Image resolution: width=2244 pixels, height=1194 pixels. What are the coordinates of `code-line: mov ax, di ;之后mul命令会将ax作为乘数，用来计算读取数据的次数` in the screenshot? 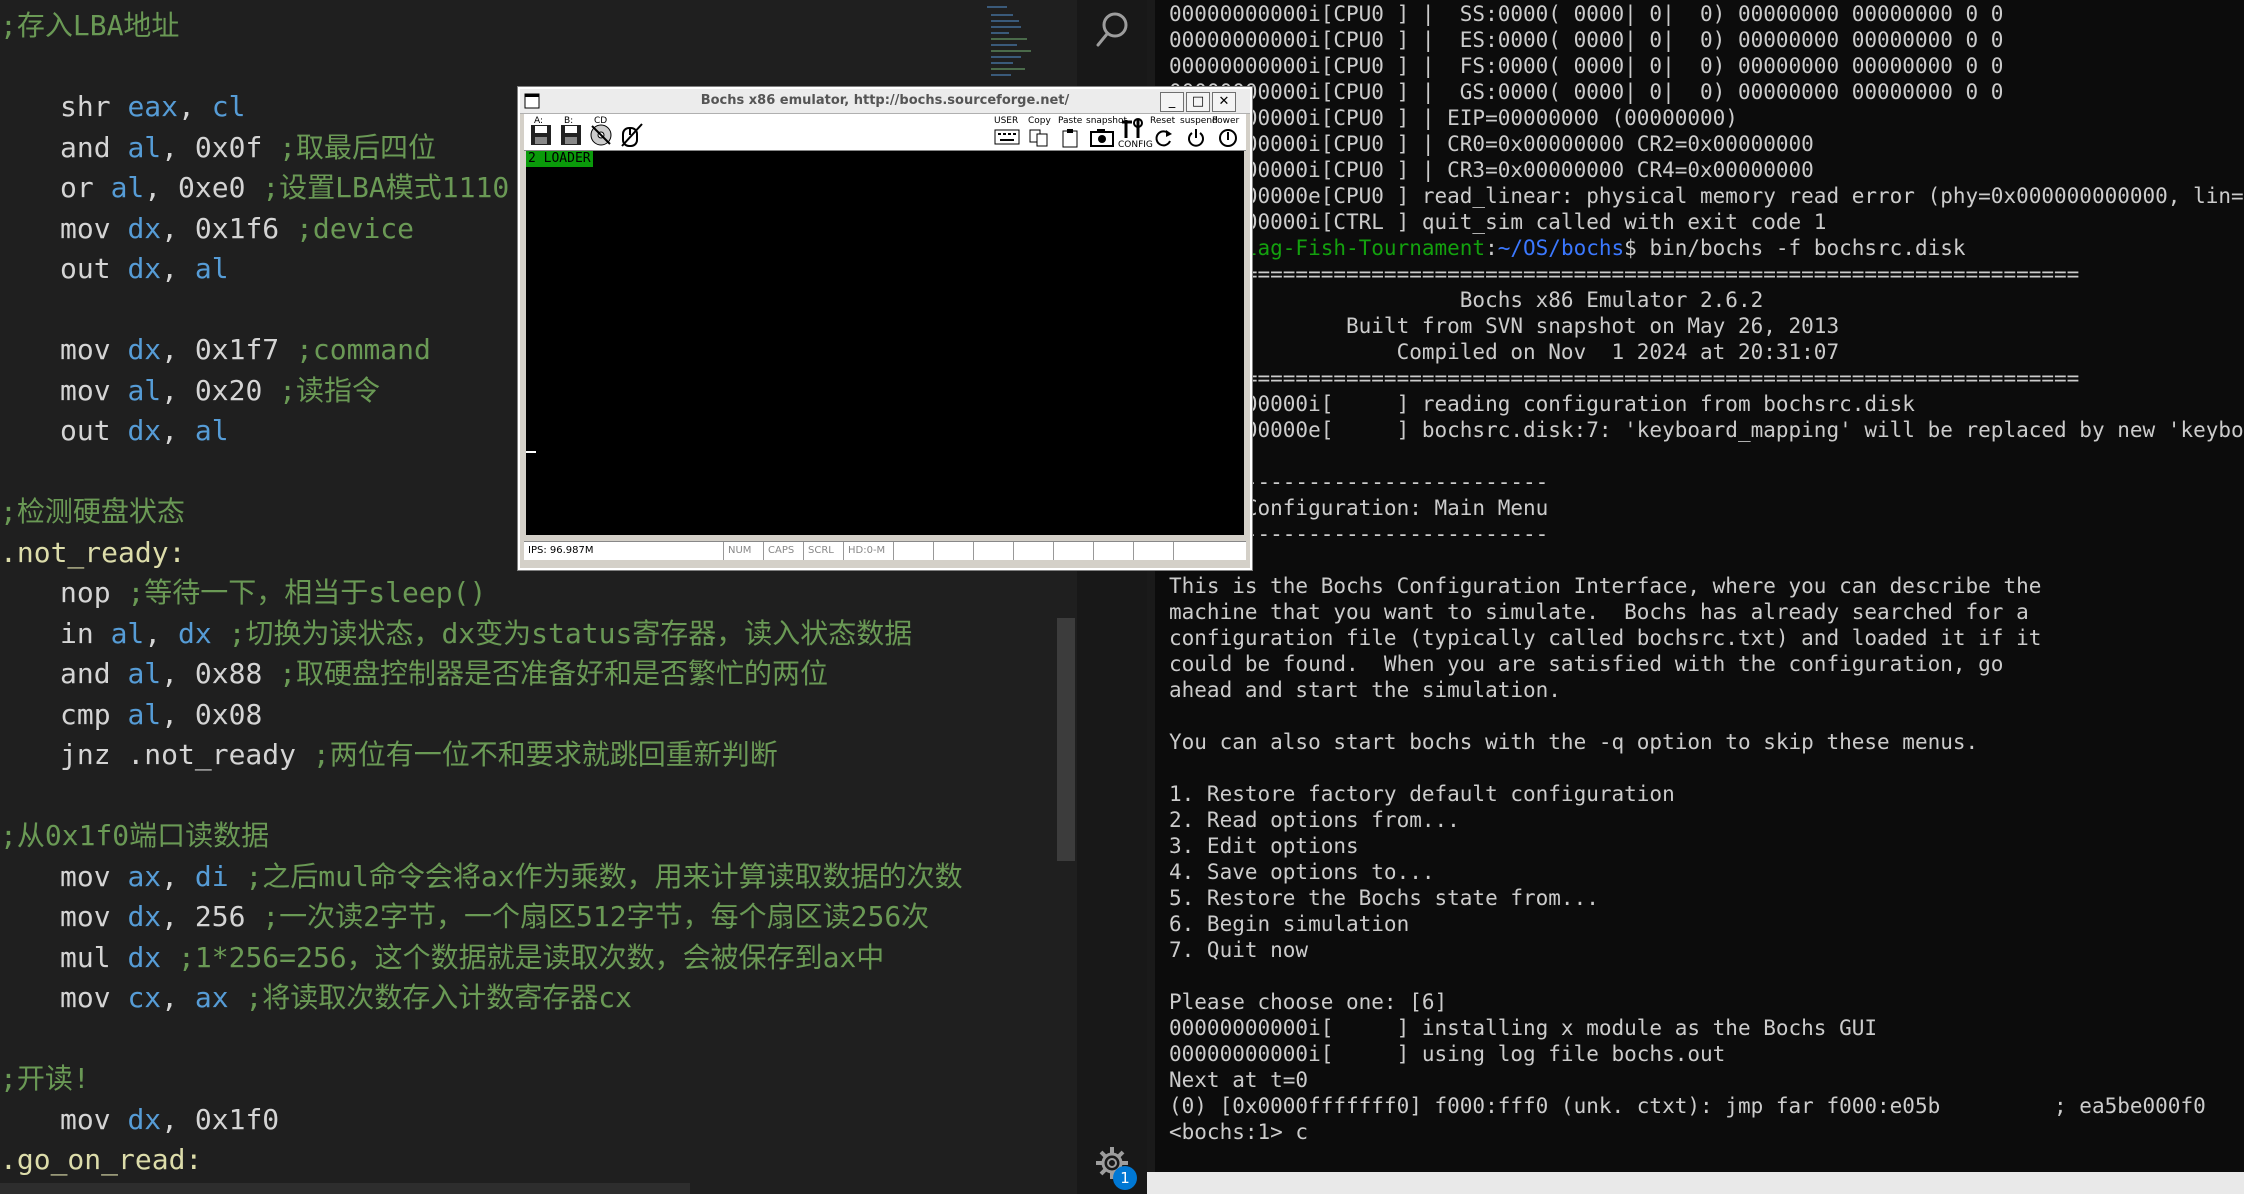 It's located at (481, 877).